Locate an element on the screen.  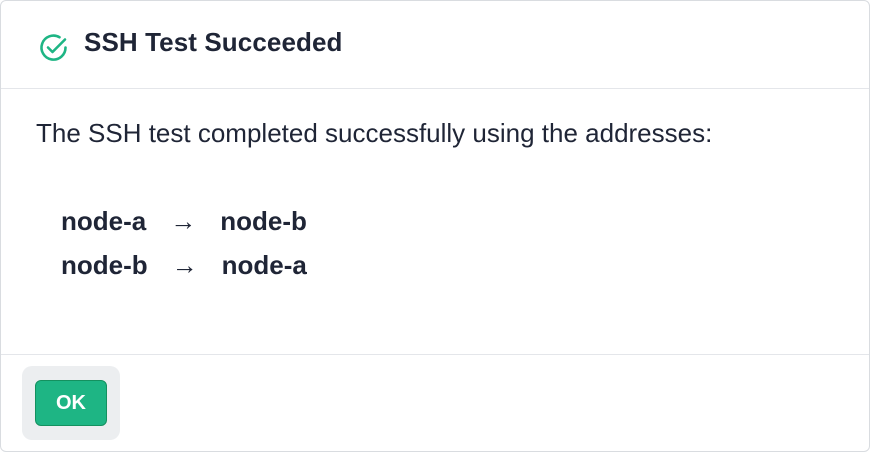
dialog-title: SSH Test Succeeded is located at coordinates (213, 42).